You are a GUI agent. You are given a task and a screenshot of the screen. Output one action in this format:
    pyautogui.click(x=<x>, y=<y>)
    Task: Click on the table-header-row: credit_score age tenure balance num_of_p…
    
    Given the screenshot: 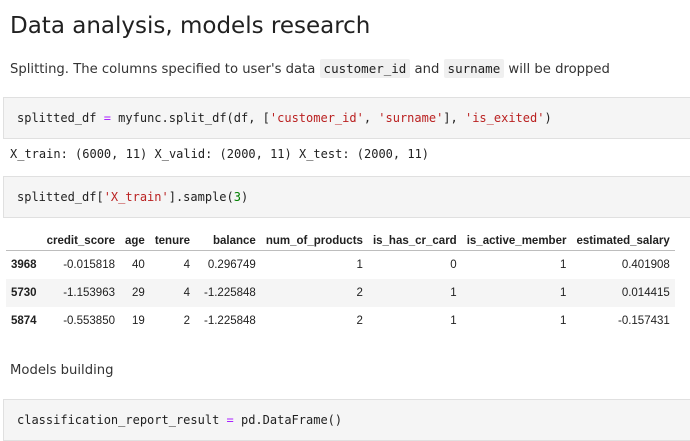 What is the action you would take?
    pyautogui.click(x=340, y=241)
    